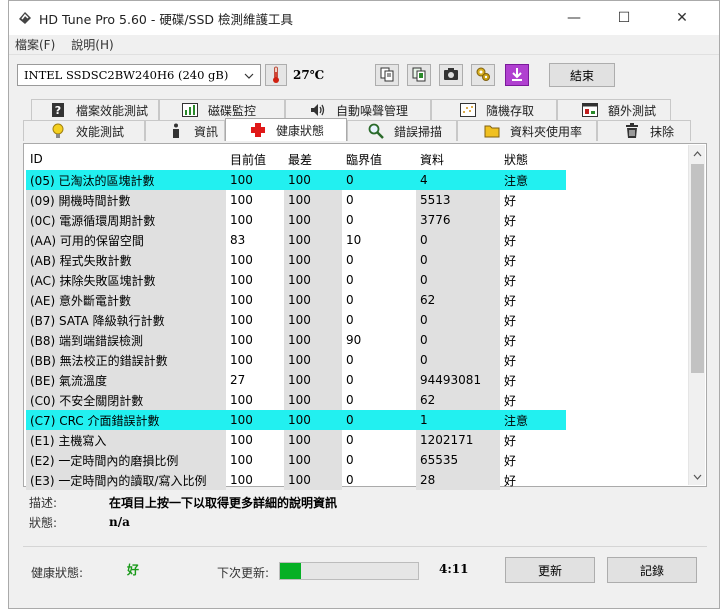 The height and width of the screenshot is (609, 720). I want to click on col-header-status: 狀態, so click(533, 159).